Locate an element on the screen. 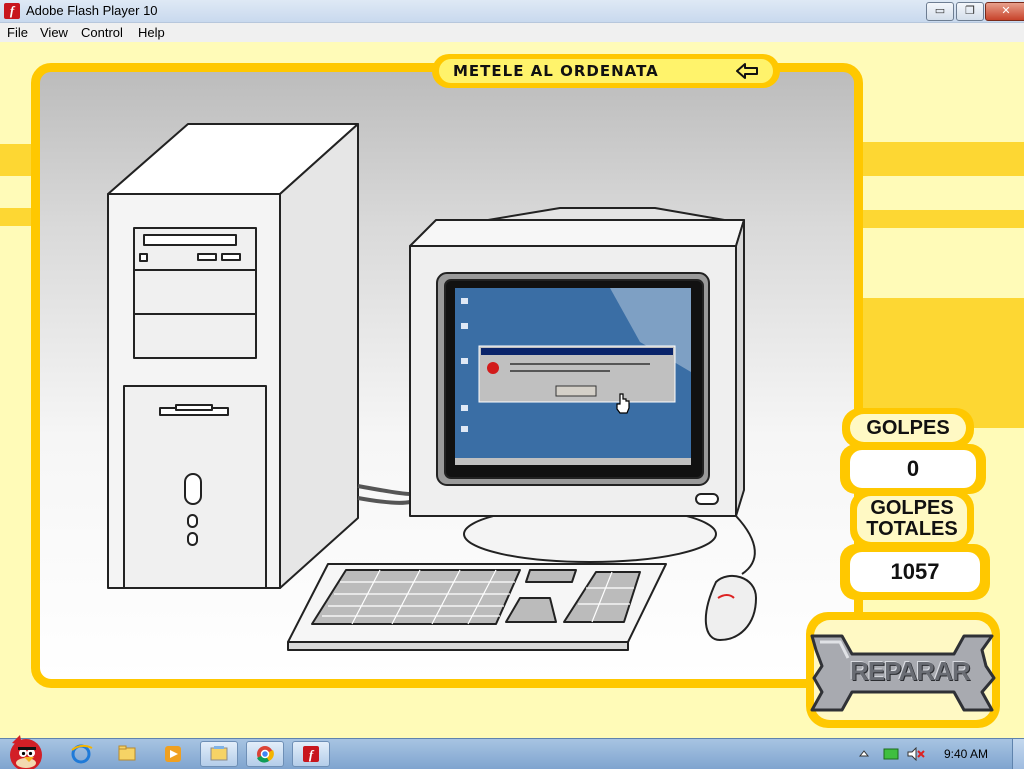 Image resolution: width=1024 pixels, height=772 pixels. total-hits-label-pill: GOLPES TOTALES is located at coordinates (912, 519).